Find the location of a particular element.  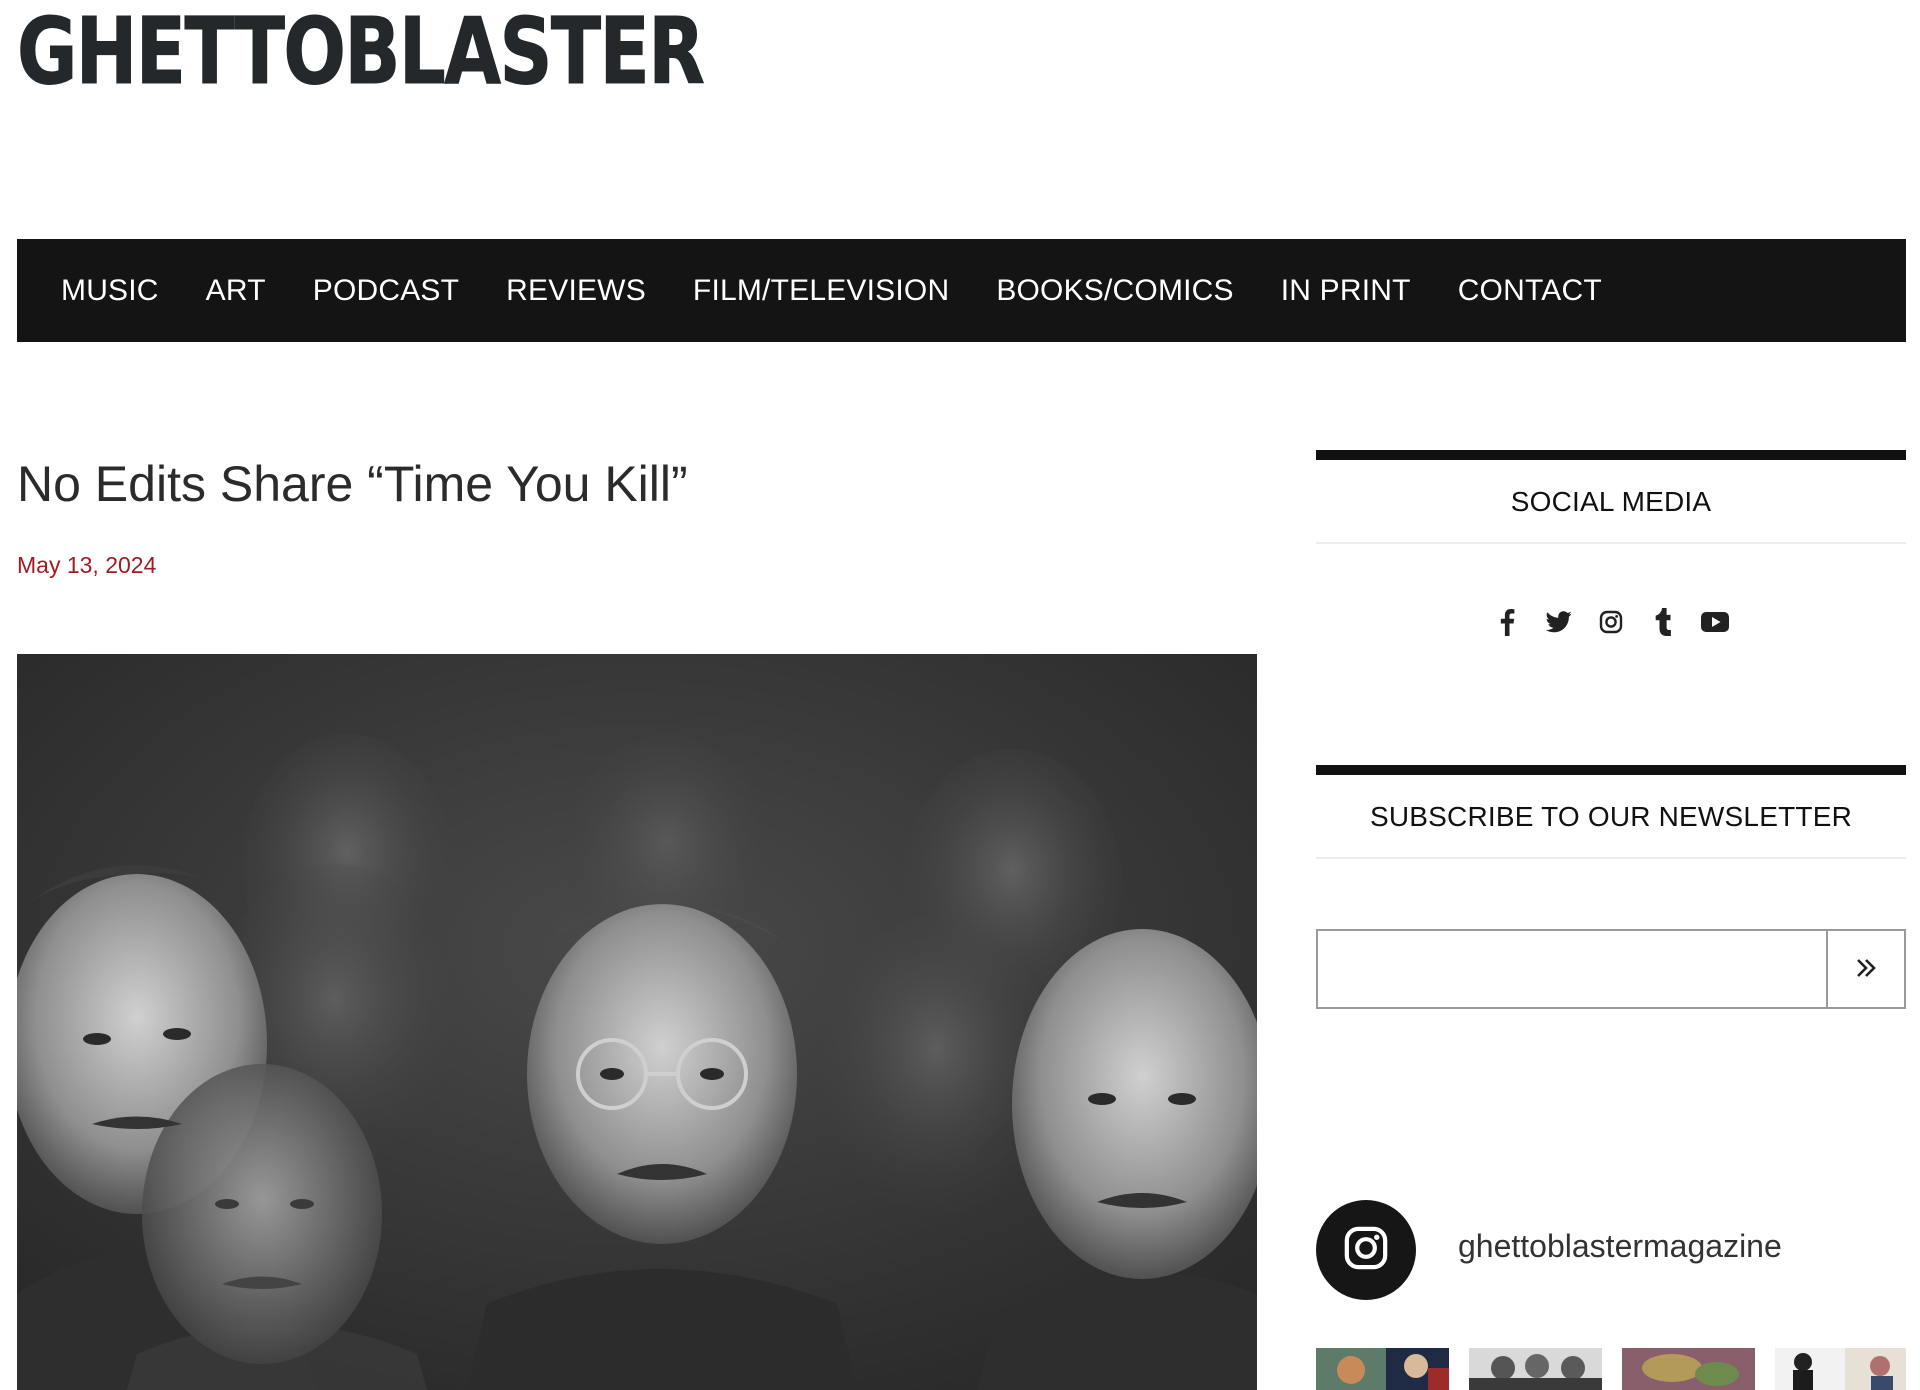

newsletter-form is located at coordinates (1611, 969).